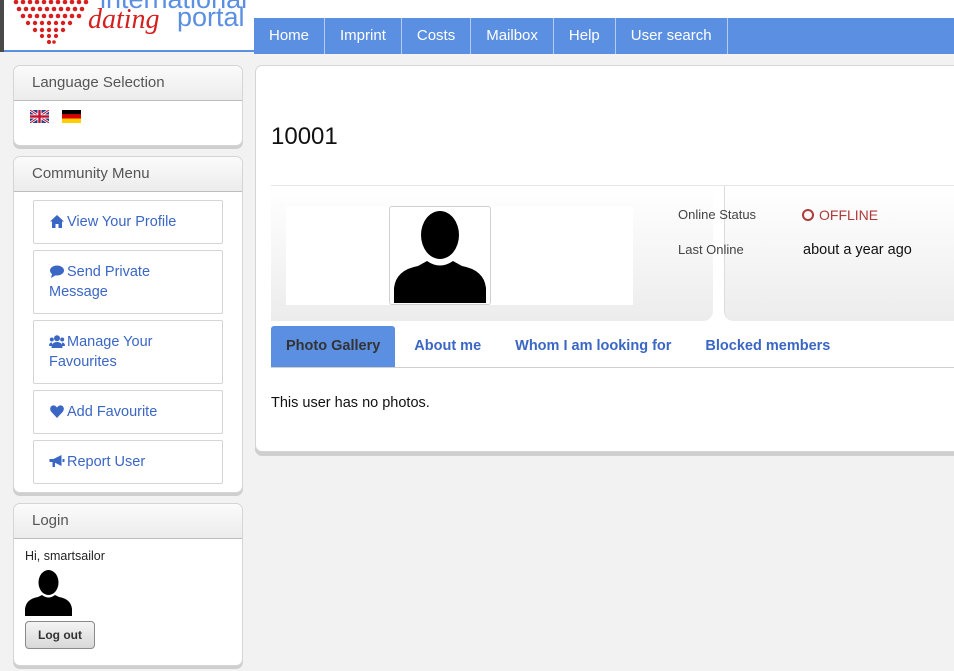 This screenshot has height=671, width=954. Describe the element at coordinates (48, 593) in the screenshot. I see `user-avatar` at that location.